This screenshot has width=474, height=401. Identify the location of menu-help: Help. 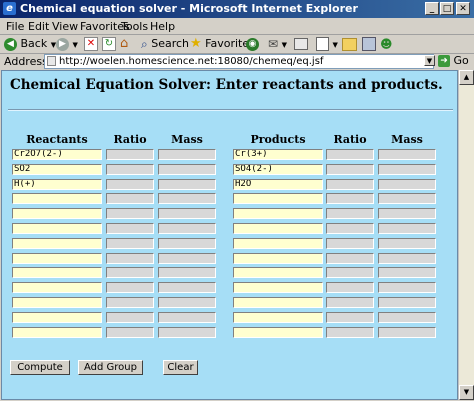
(162, 26).